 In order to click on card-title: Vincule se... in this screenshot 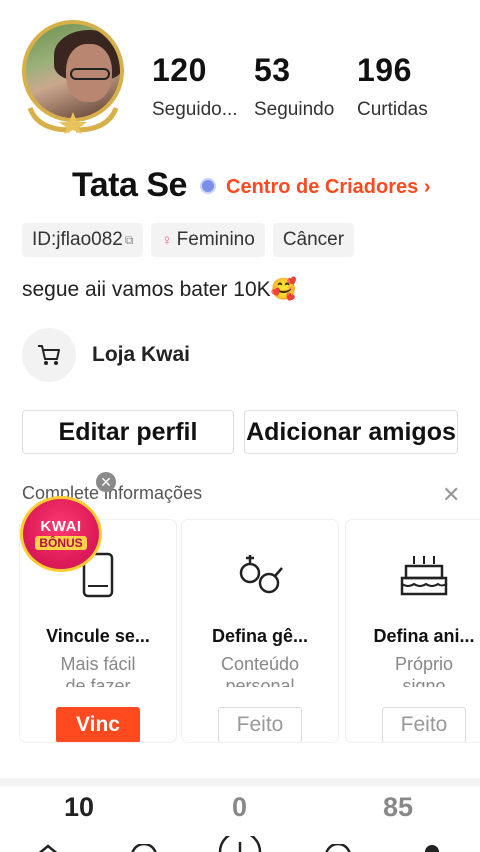, I will do `click(98, 636)`.